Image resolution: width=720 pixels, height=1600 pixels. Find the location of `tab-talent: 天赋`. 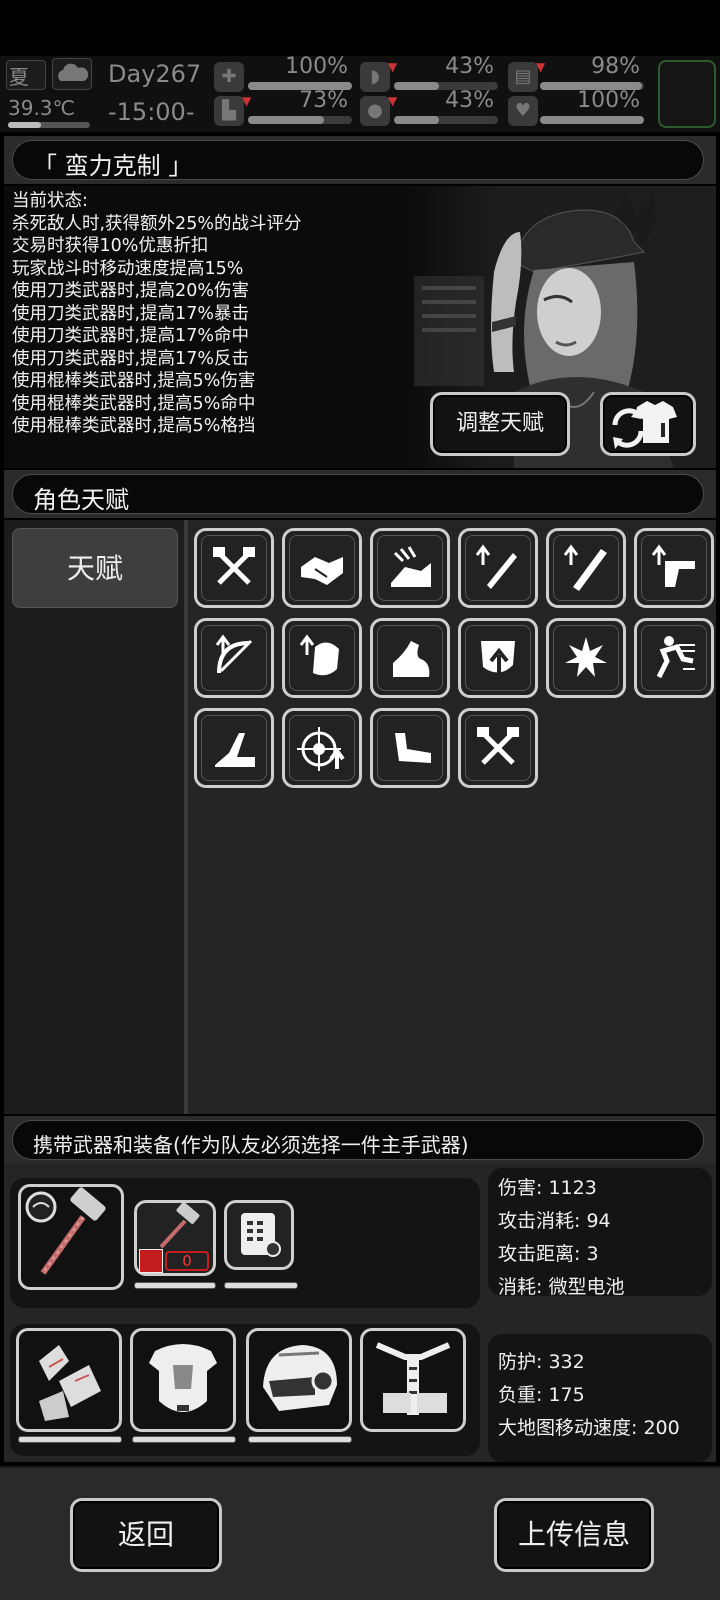

tab-talent: 天赋 is located at coordinates (95, 568).